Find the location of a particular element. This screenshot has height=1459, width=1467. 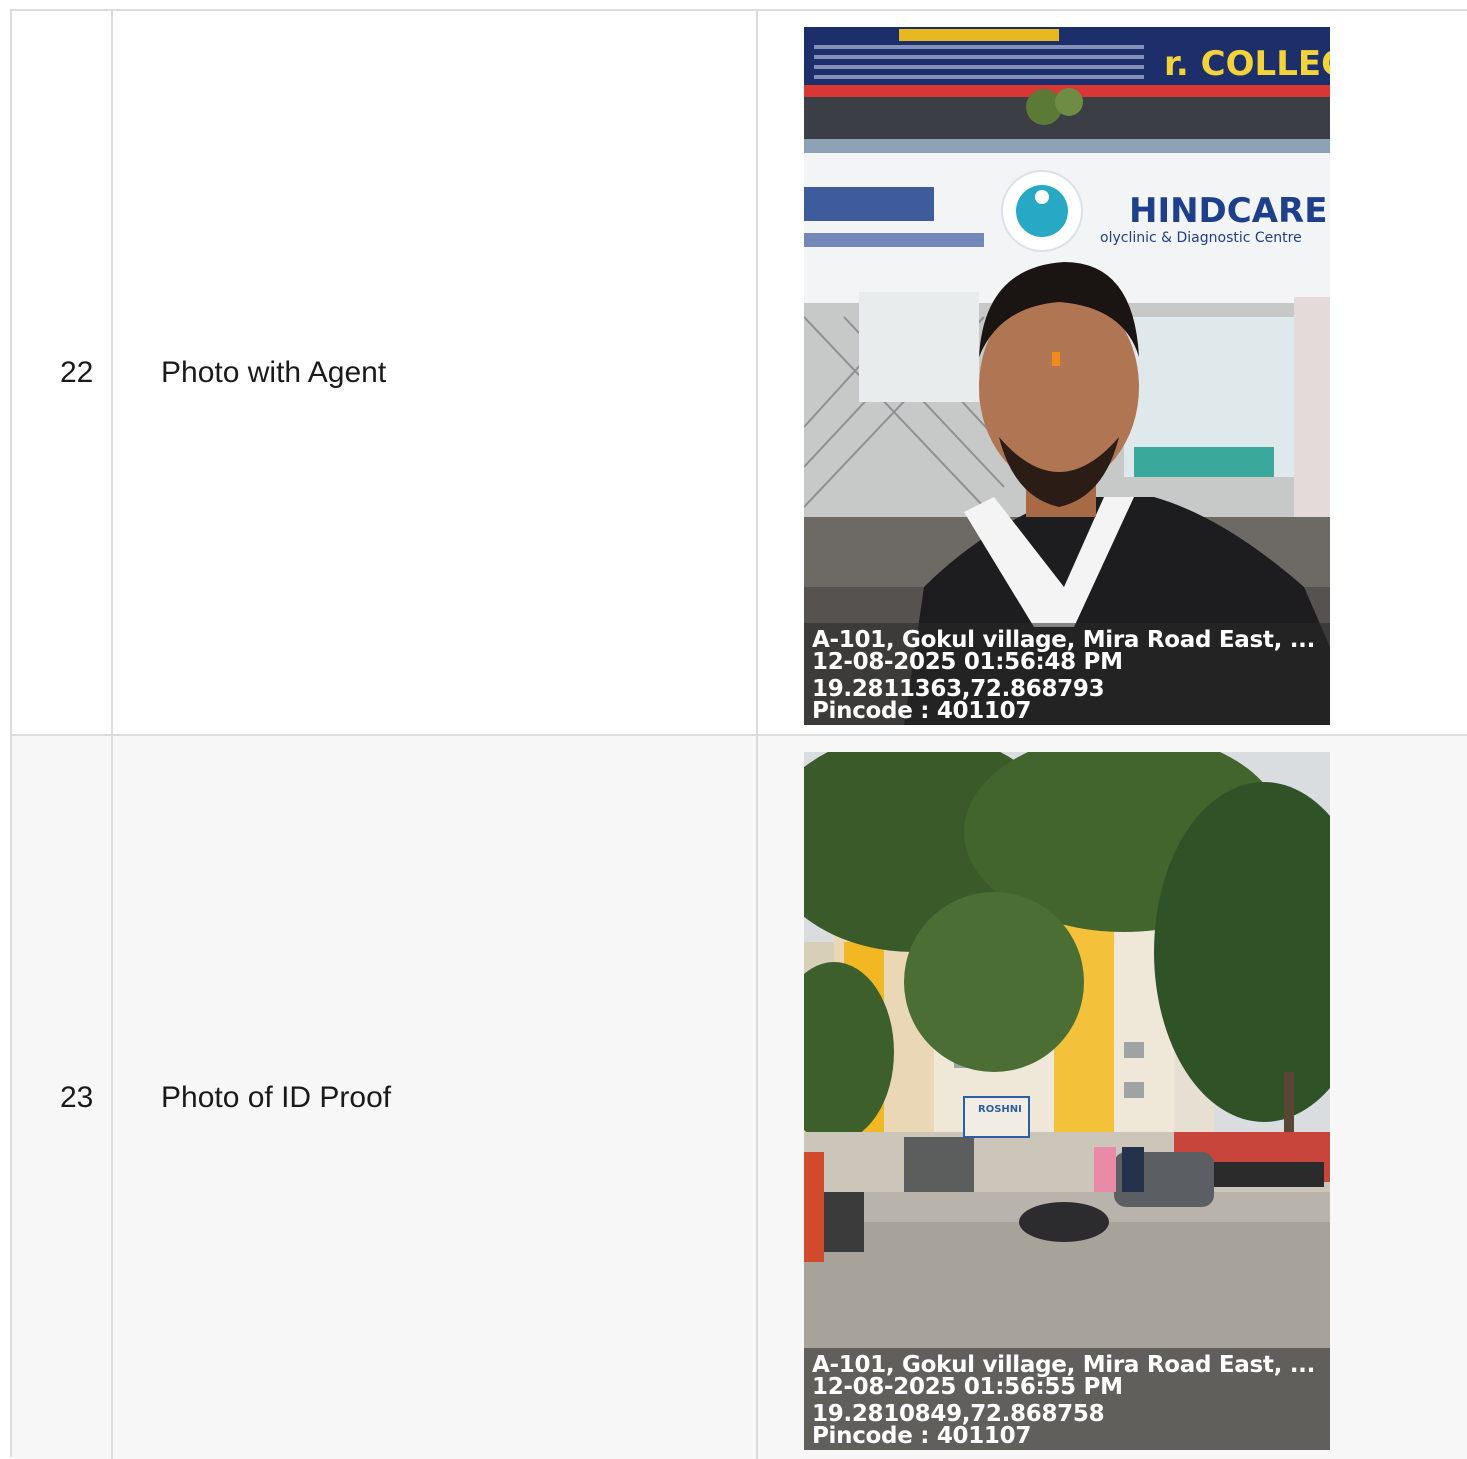

geotag-coords: 19.2811363,72.868793 is located at coordinates (958, 689).